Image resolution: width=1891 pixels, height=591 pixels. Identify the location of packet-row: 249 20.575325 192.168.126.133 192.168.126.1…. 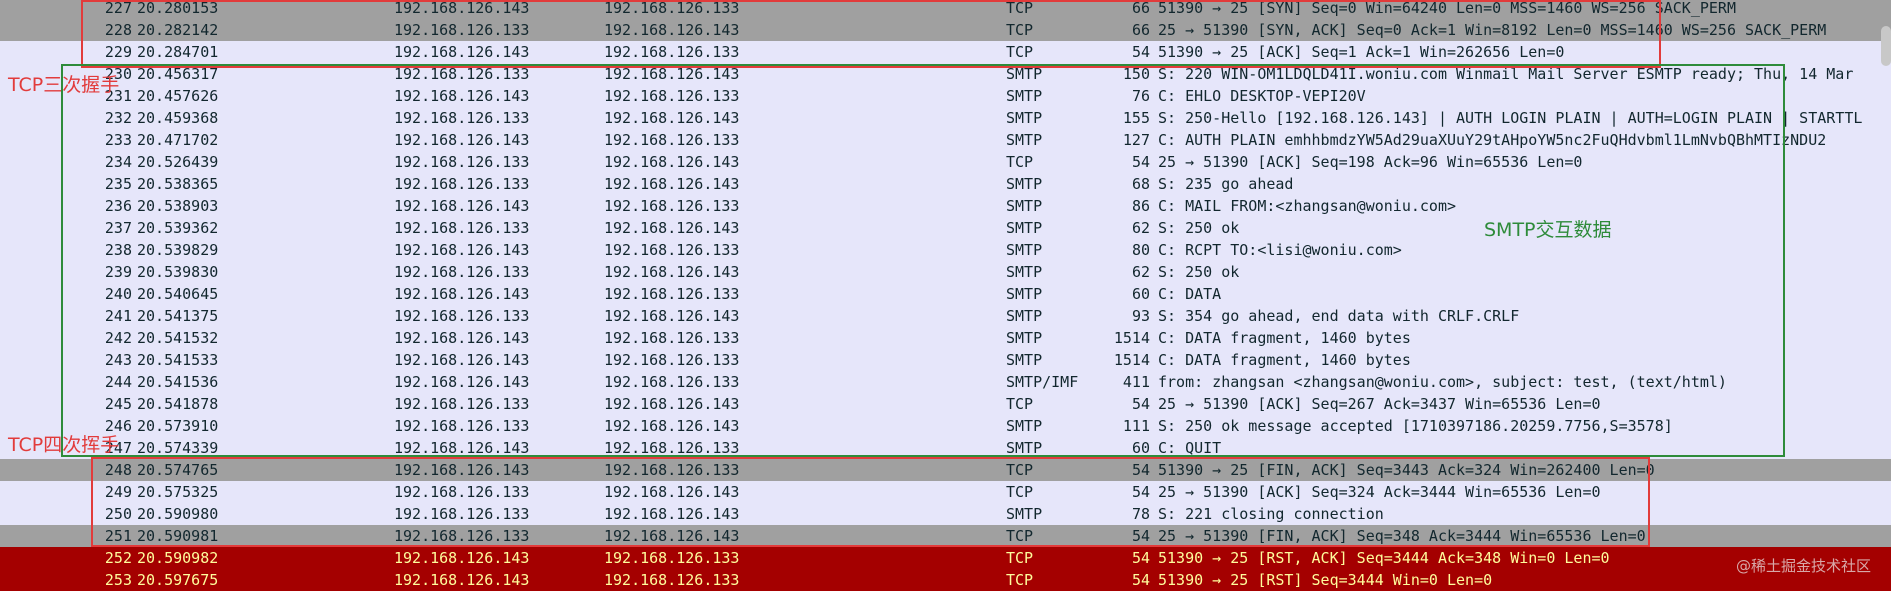
(945, 492).